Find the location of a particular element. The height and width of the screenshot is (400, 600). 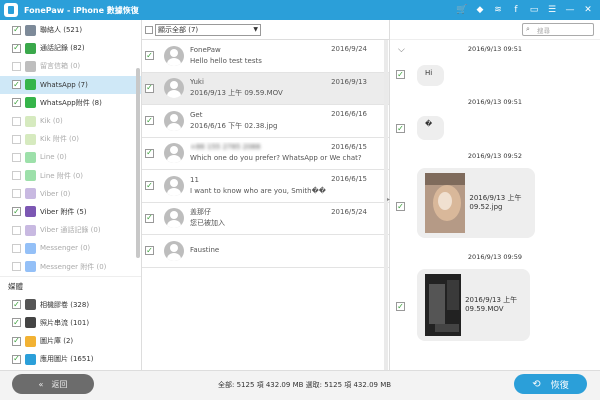

sidebar-item: Messenger (0) is located at coordinates (70, 248).